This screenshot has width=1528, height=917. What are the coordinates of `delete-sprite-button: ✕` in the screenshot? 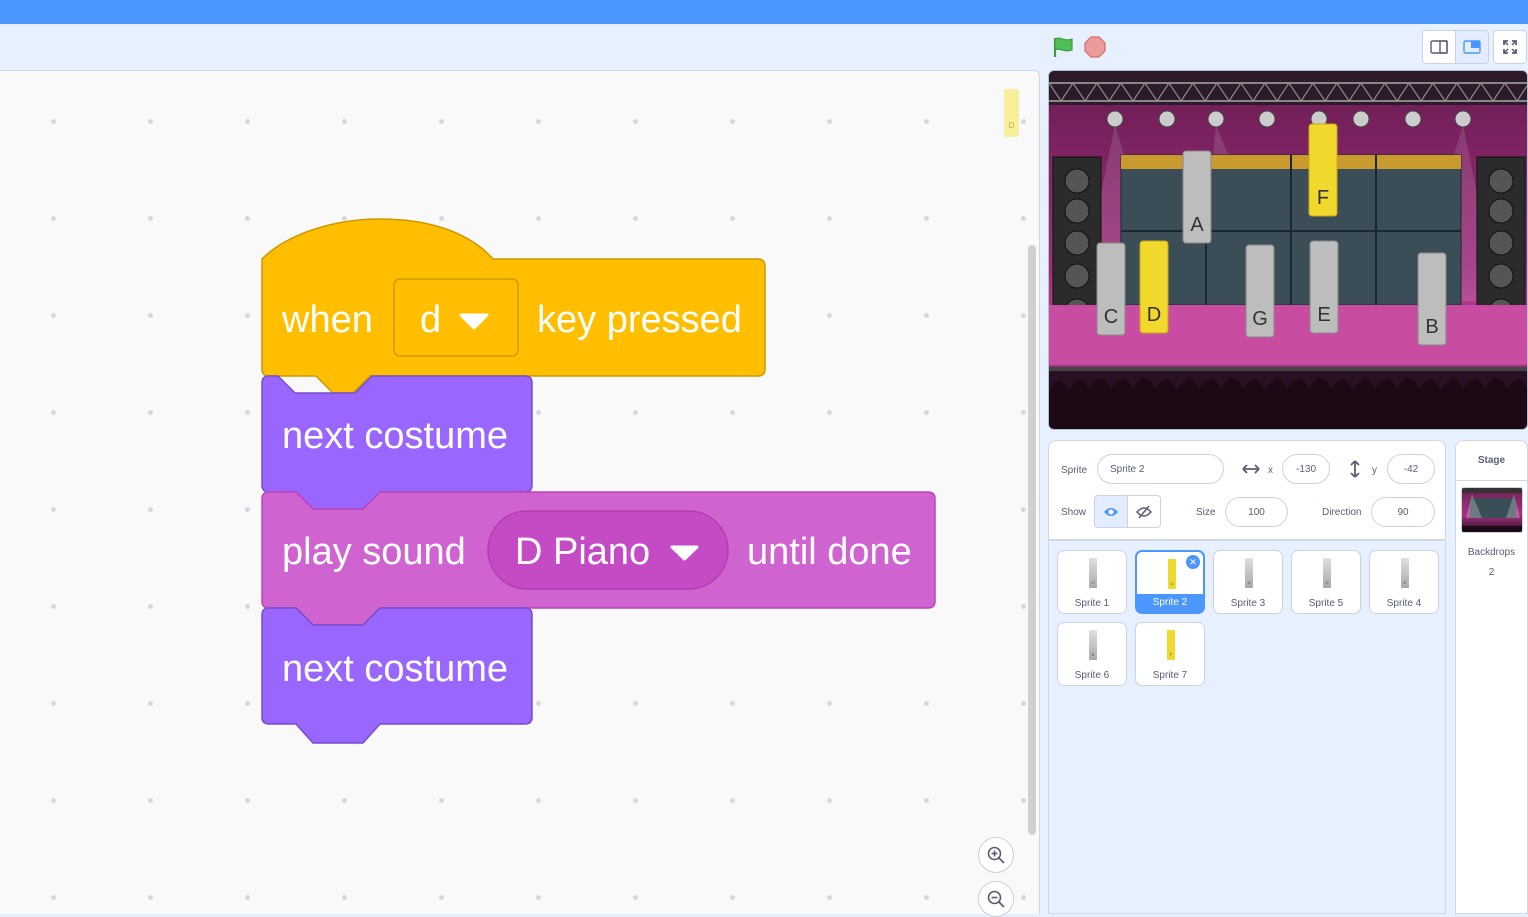 It's located at (1193, 562).